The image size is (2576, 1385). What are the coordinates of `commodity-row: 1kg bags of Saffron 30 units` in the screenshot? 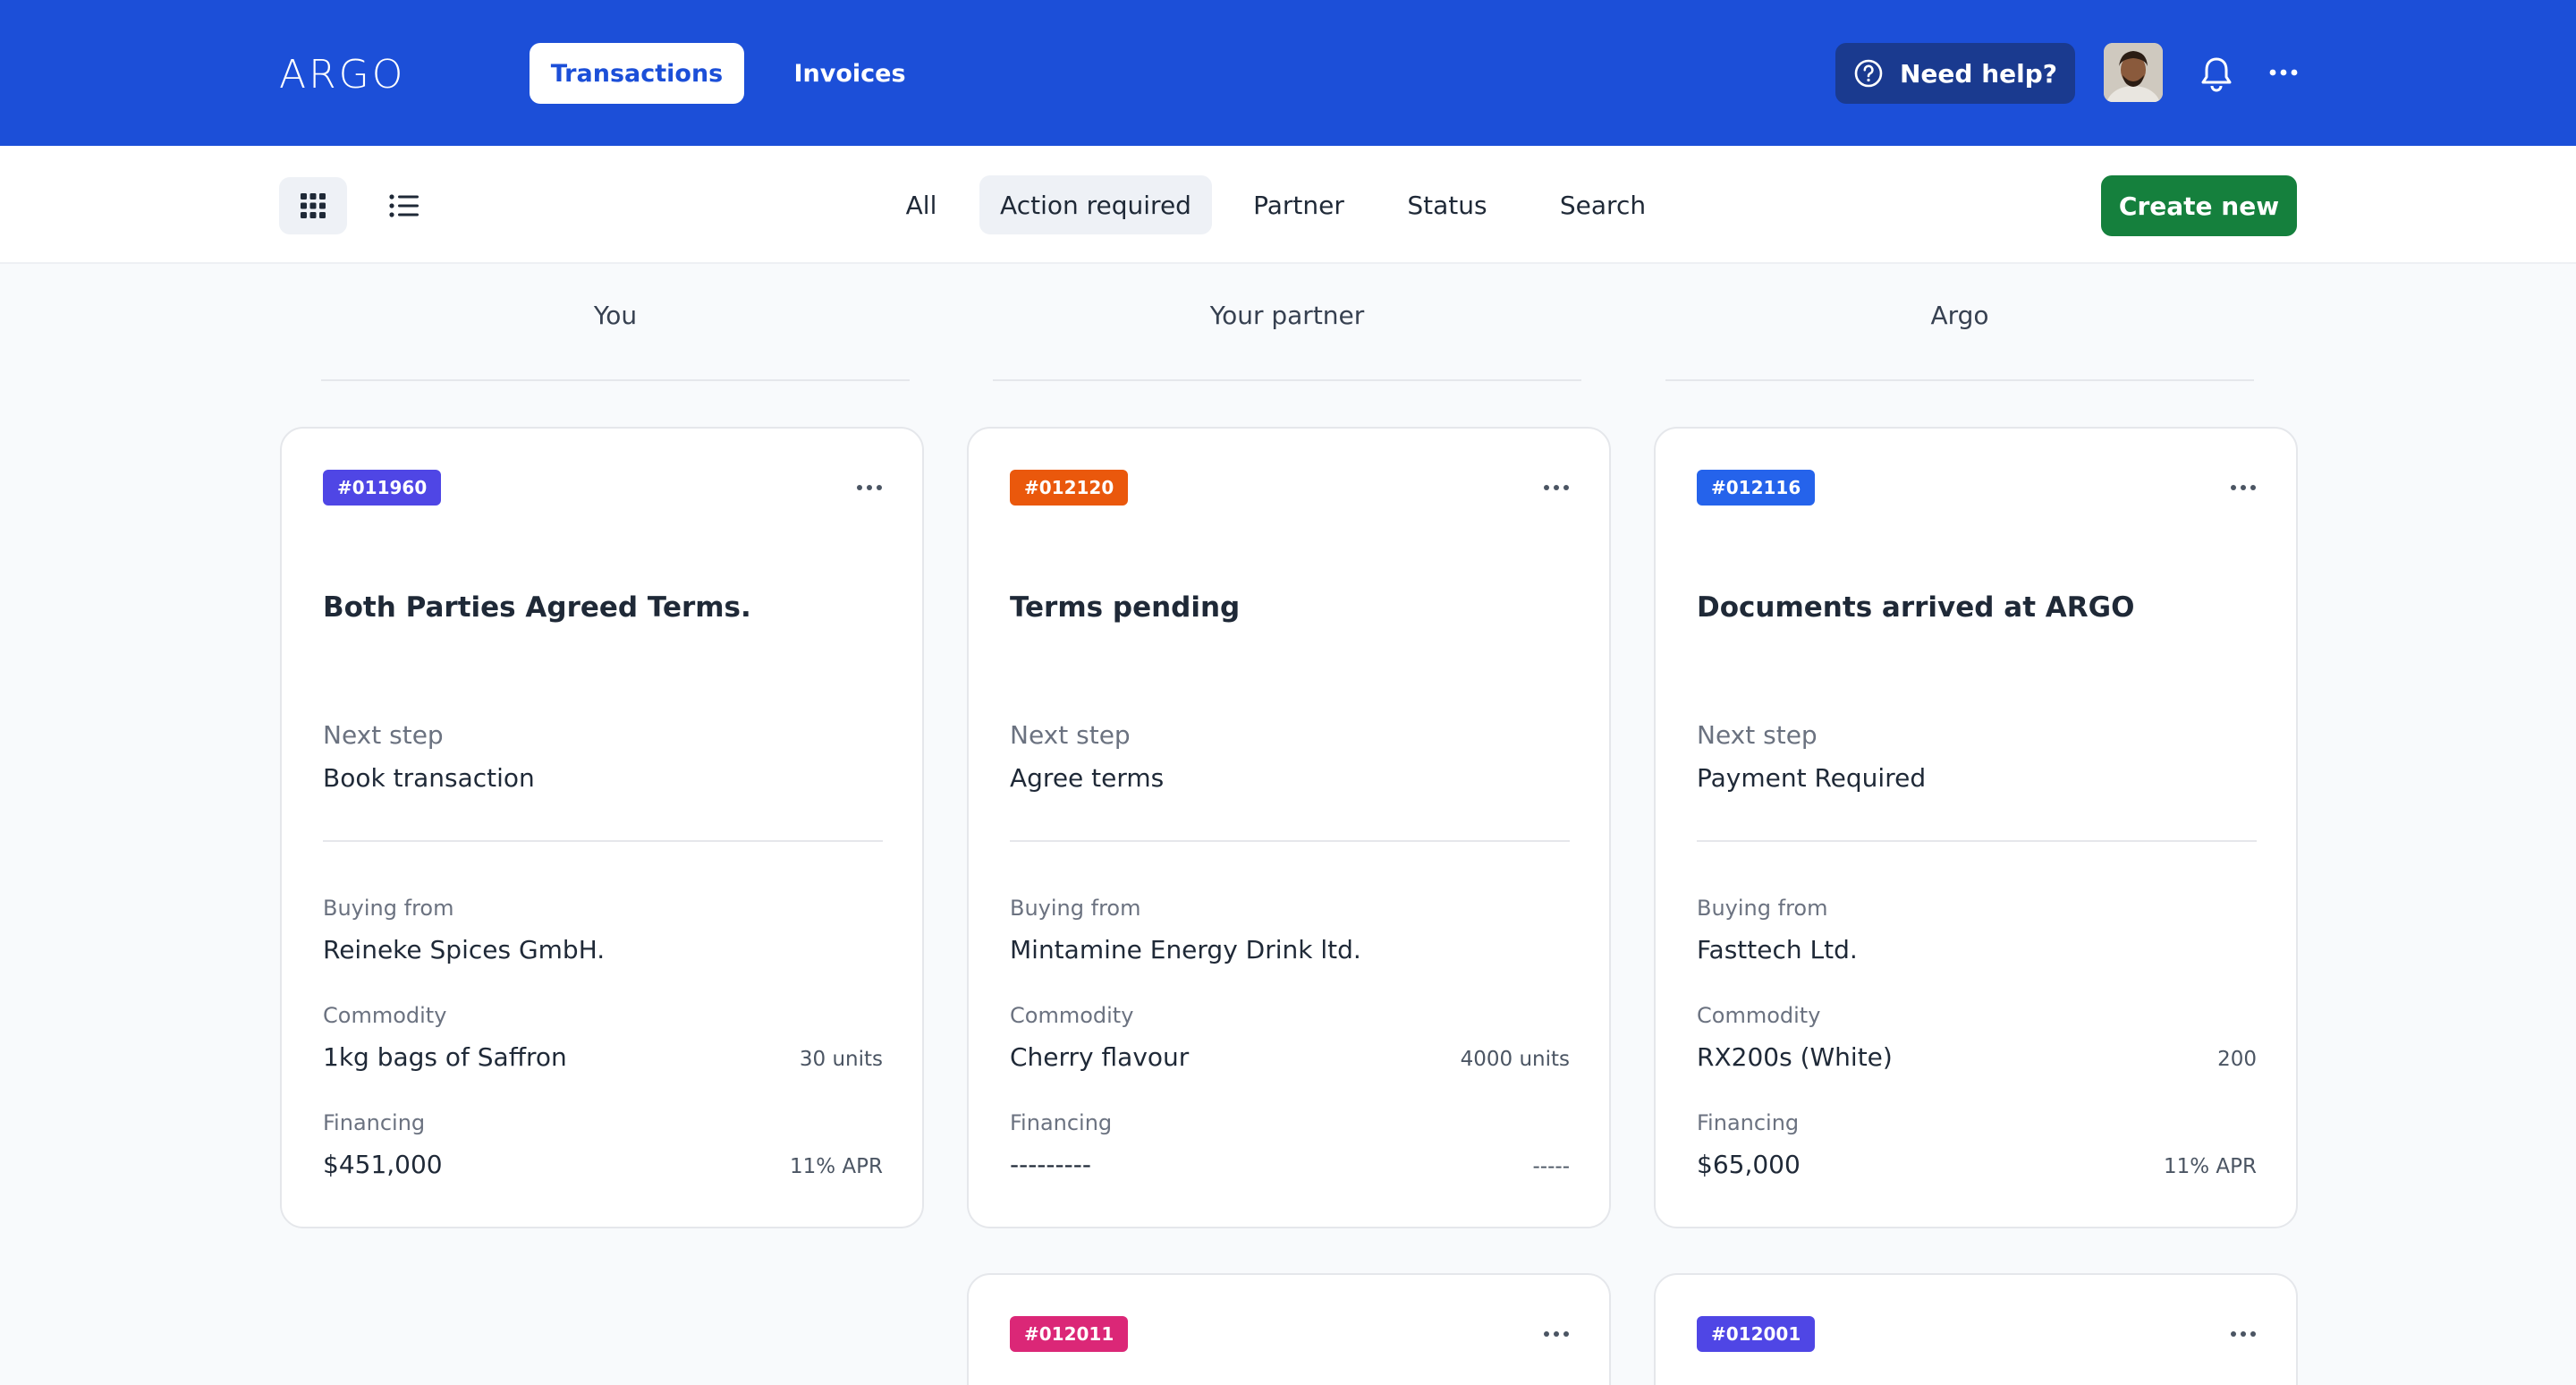 It's located at (603, 1057).